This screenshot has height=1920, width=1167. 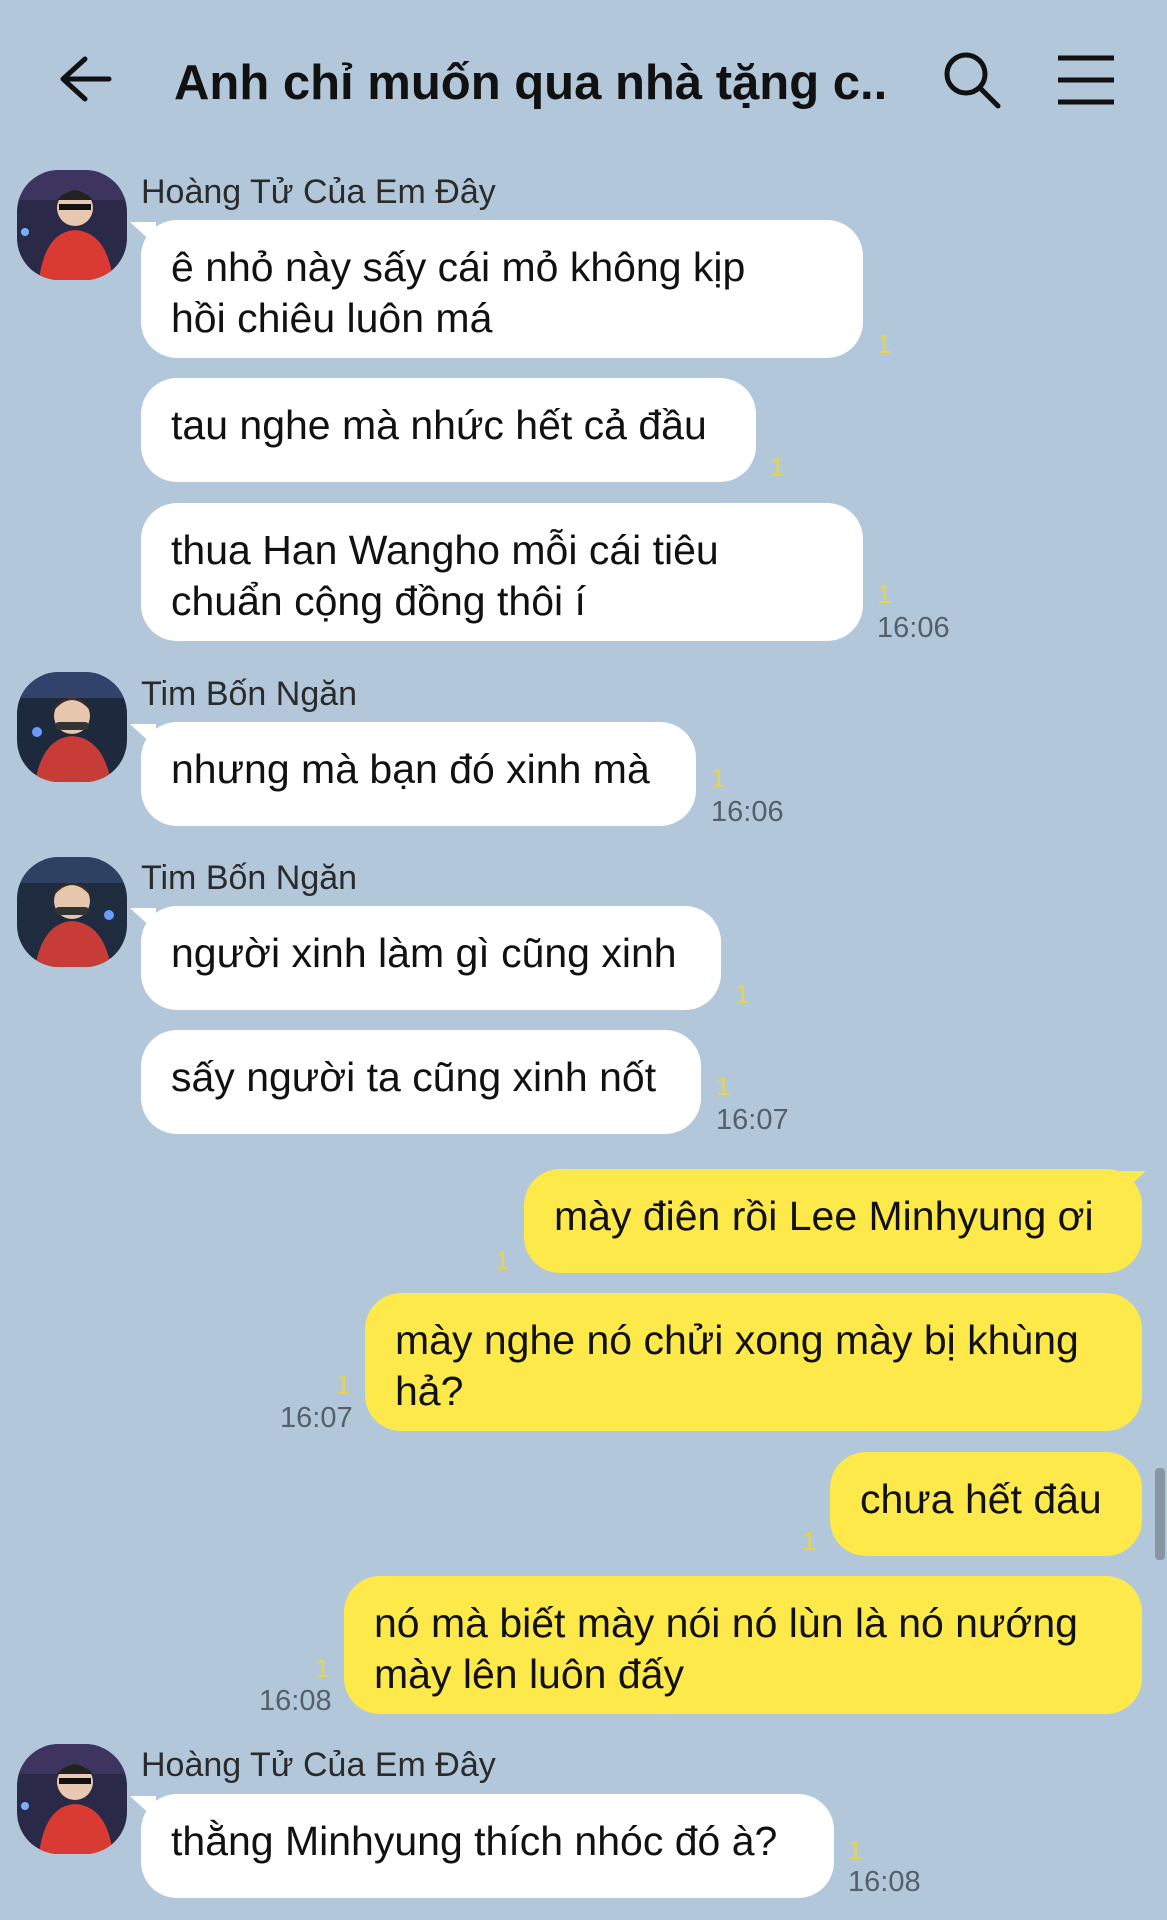 I want to click on message-bubble: mày điên rồi Lee Minhyung ơi, so click(x=833, y=1221).